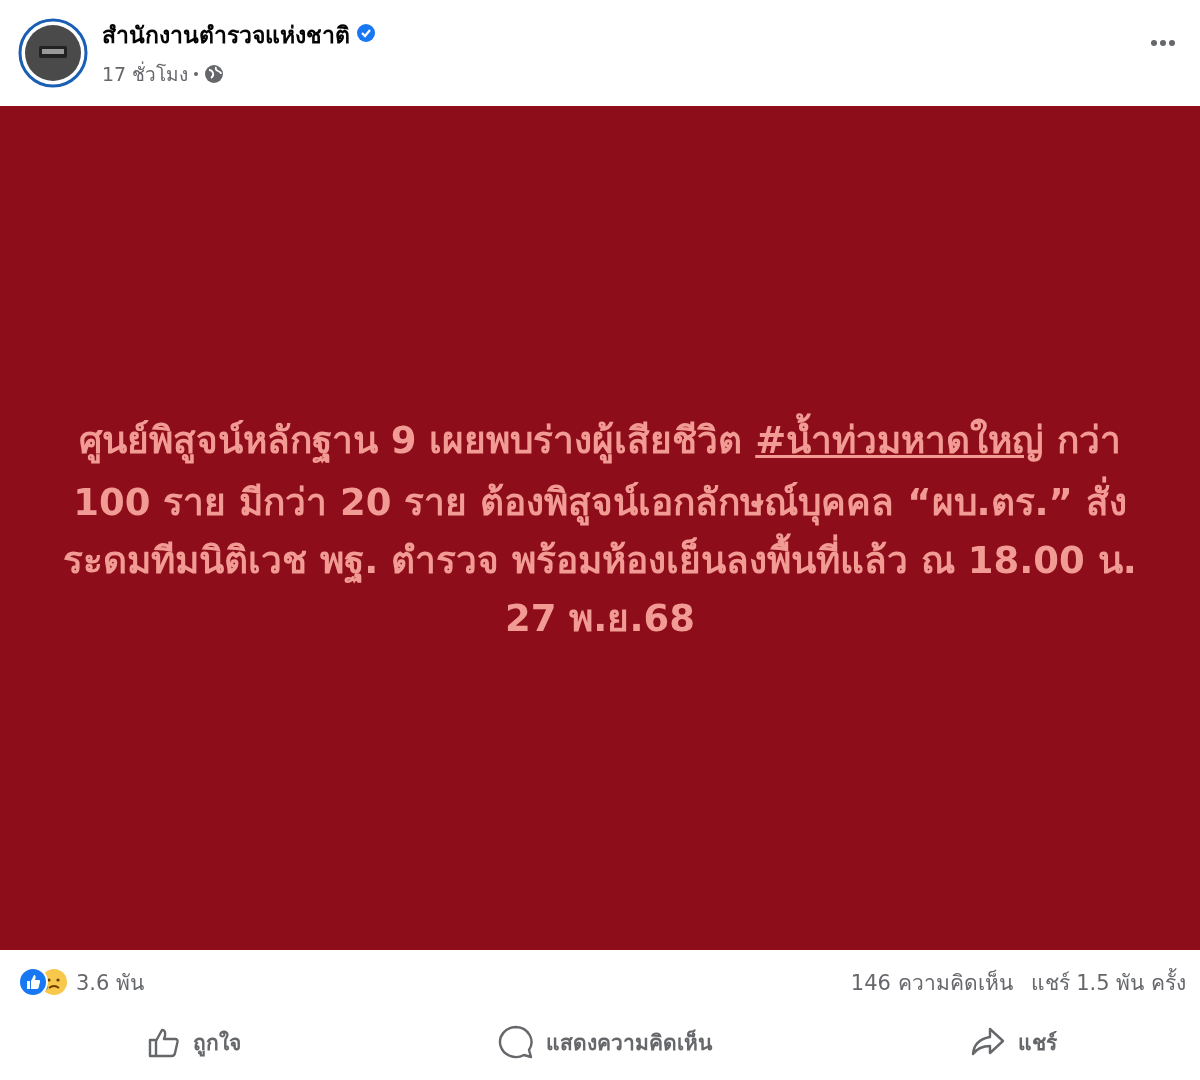  I want to click on share-count: แชร์ 1.5 พัน ครั้ง, so click(1108, 982).